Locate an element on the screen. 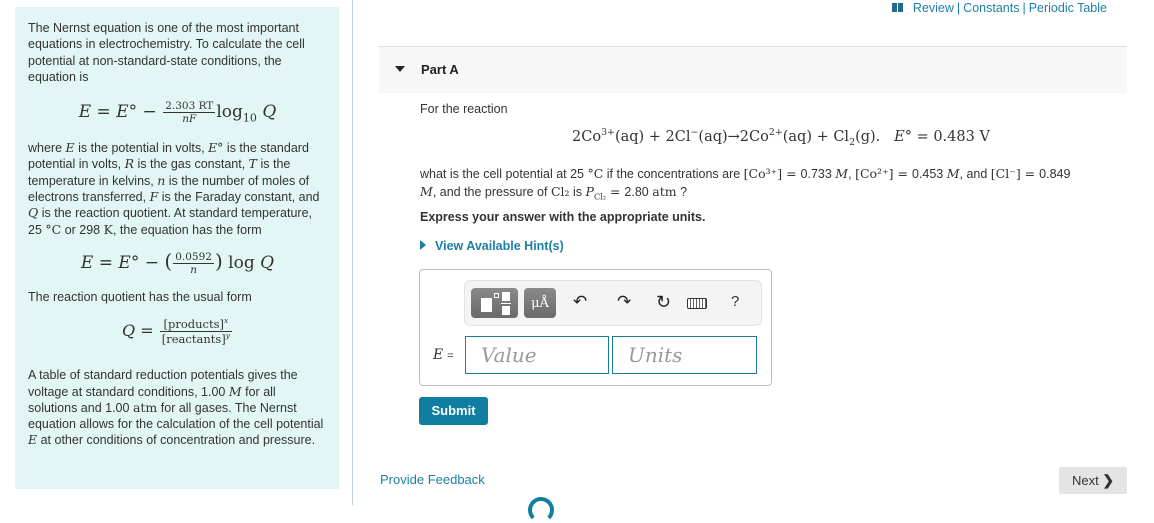 The image size is (1154, 523). text-fragment: (aq) + Cl is located at coordinates (816, 137).